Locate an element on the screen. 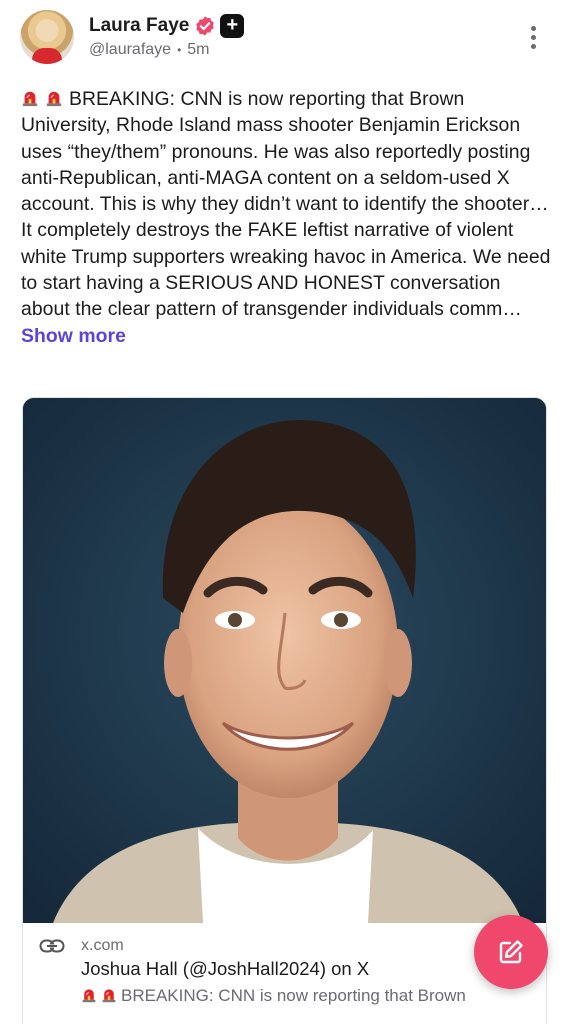 Image resolution: width=569 pixels, height=1024 pixels. plus-badge-icon: + is located at coordinates (232, 26).